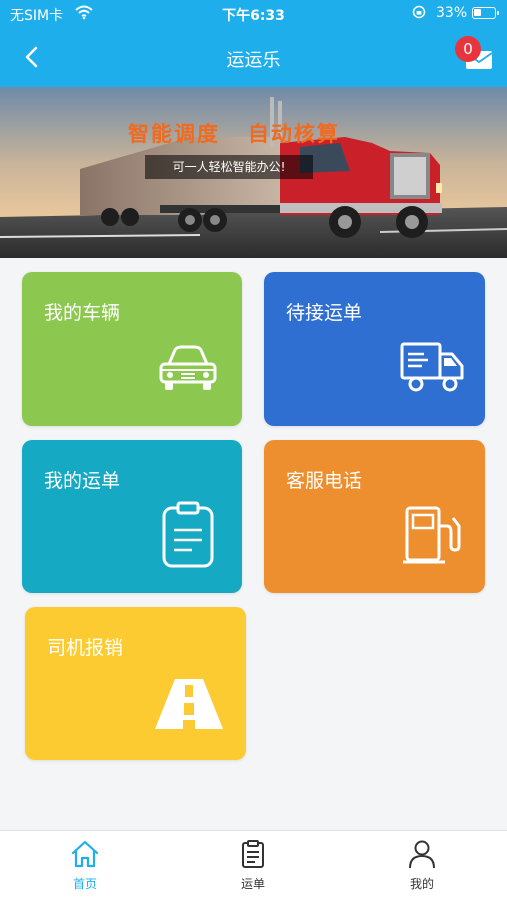  I want to click on tab-orders: 运单, so click(253, 865).